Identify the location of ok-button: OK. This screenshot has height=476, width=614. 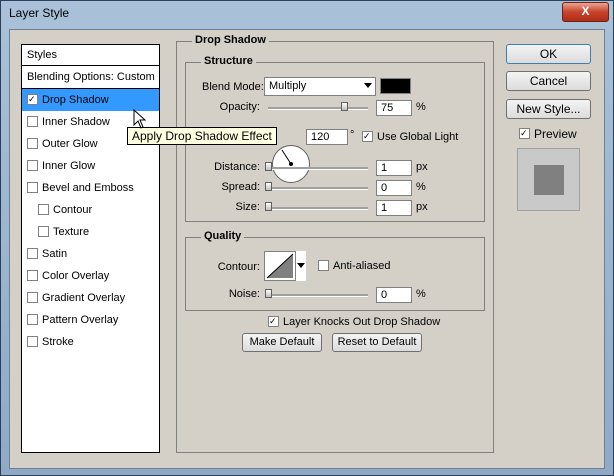
(548, 54).